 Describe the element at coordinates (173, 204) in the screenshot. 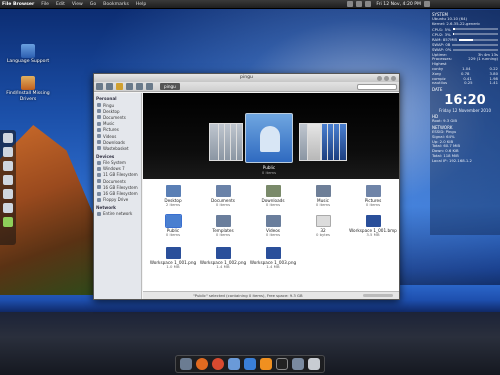

I see `file-size: 2 items` at that location.